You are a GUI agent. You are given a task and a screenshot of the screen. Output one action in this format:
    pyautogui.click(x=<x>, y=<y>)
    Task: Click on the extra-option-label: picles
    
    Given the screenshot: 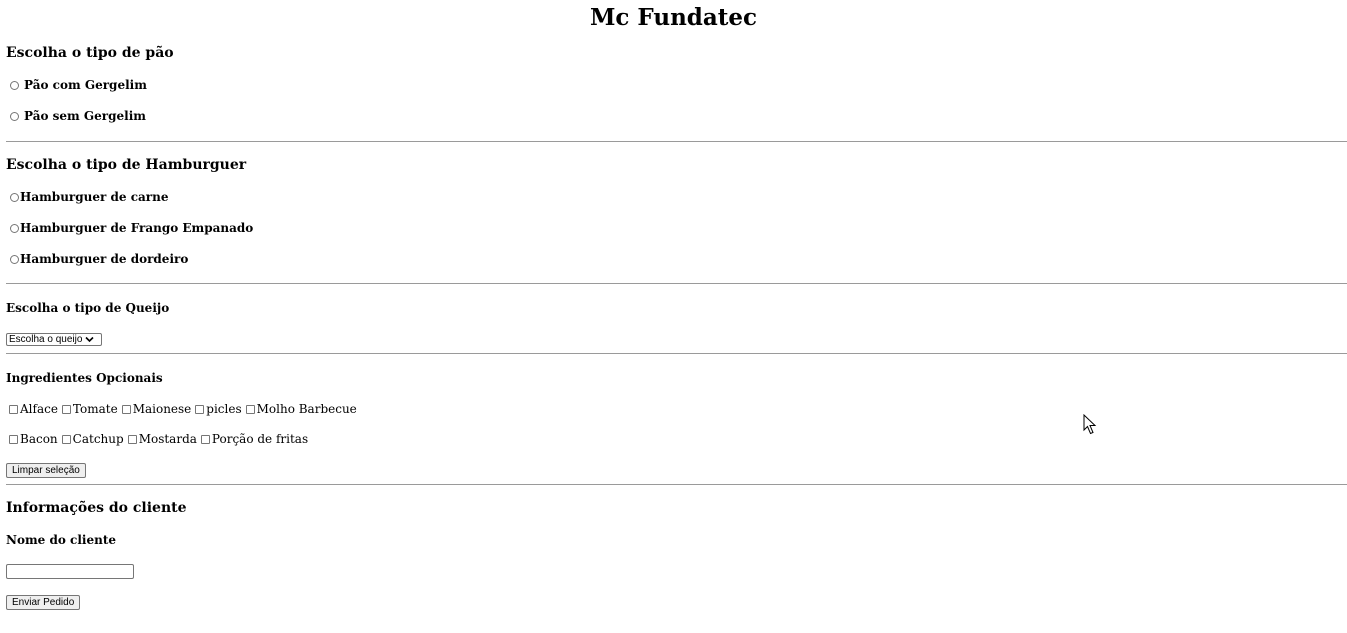 What is the action you would take?
    pyautogui.click(x=224, y=409)
    